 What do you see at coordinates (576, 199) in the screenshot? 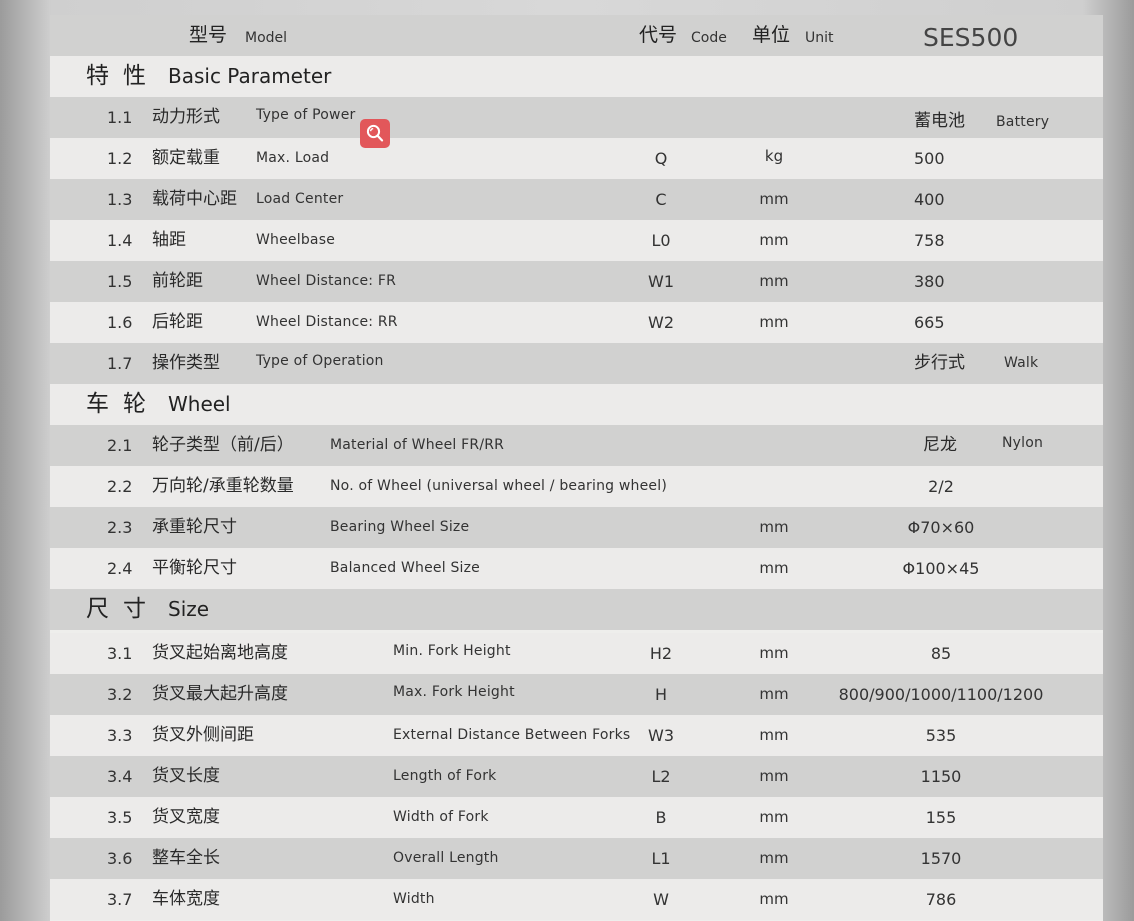
I see `table-row: 1.3 载荷中心距 Load Center C mm 400` at bounding box center [576, 199].